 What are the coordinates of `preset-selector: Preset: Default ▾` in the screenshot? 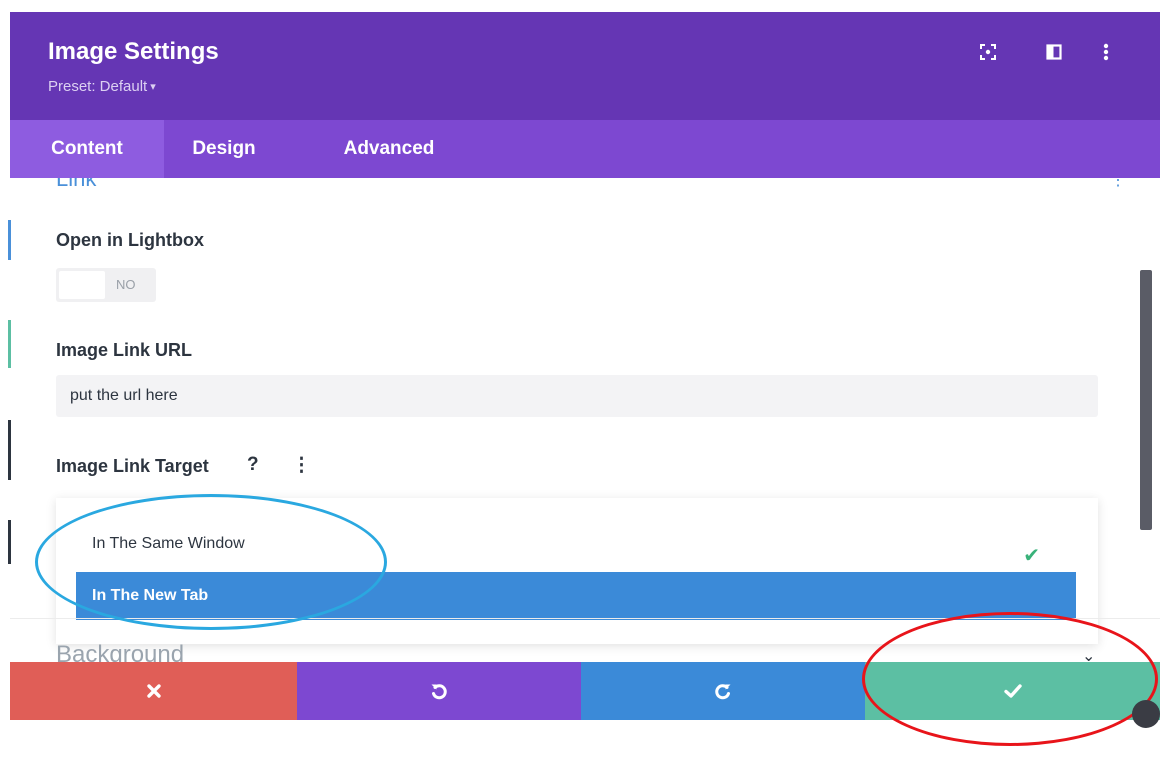 It's located at (102, 86).